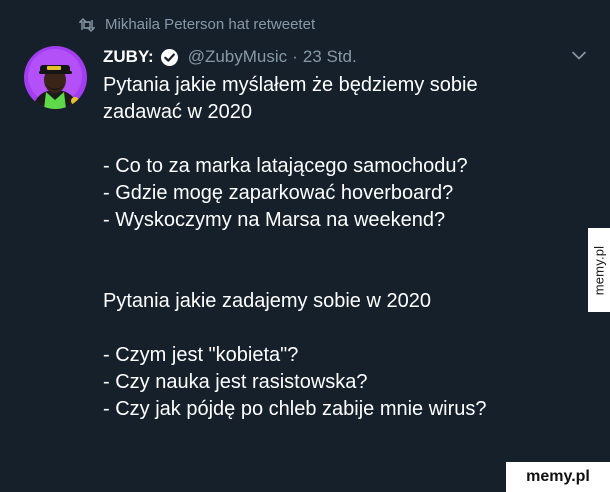 Image resolution: width=610 pixels, height=492 pixels. What do you see at coordinates (290, 85) in the screenshot?
I see `tweet-line: Pytania jakie myślałem że będziemy sobie` at bounding box center [290, 85].